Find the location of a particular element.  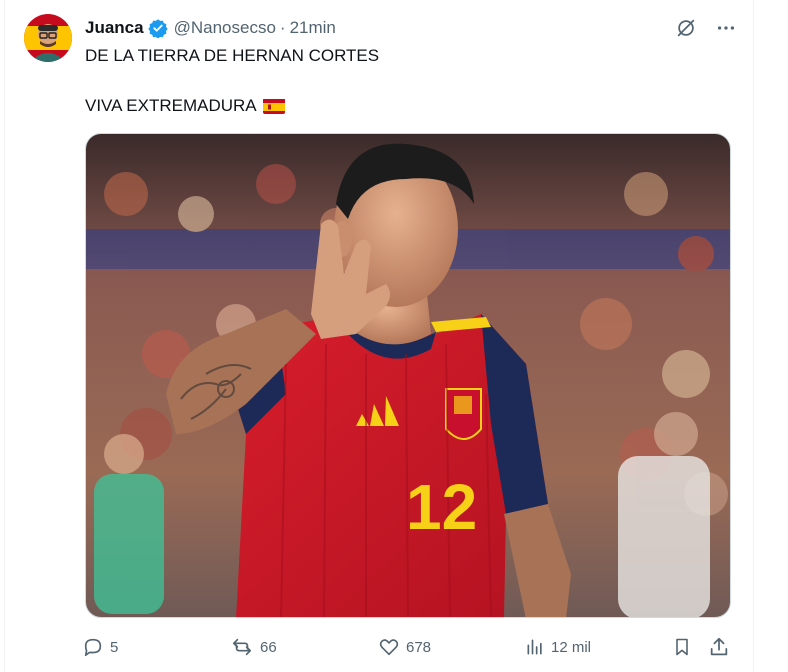

tweet-text-line-2-wrap: VIVA EXTREMADURA is located at coordinates (405, 106).